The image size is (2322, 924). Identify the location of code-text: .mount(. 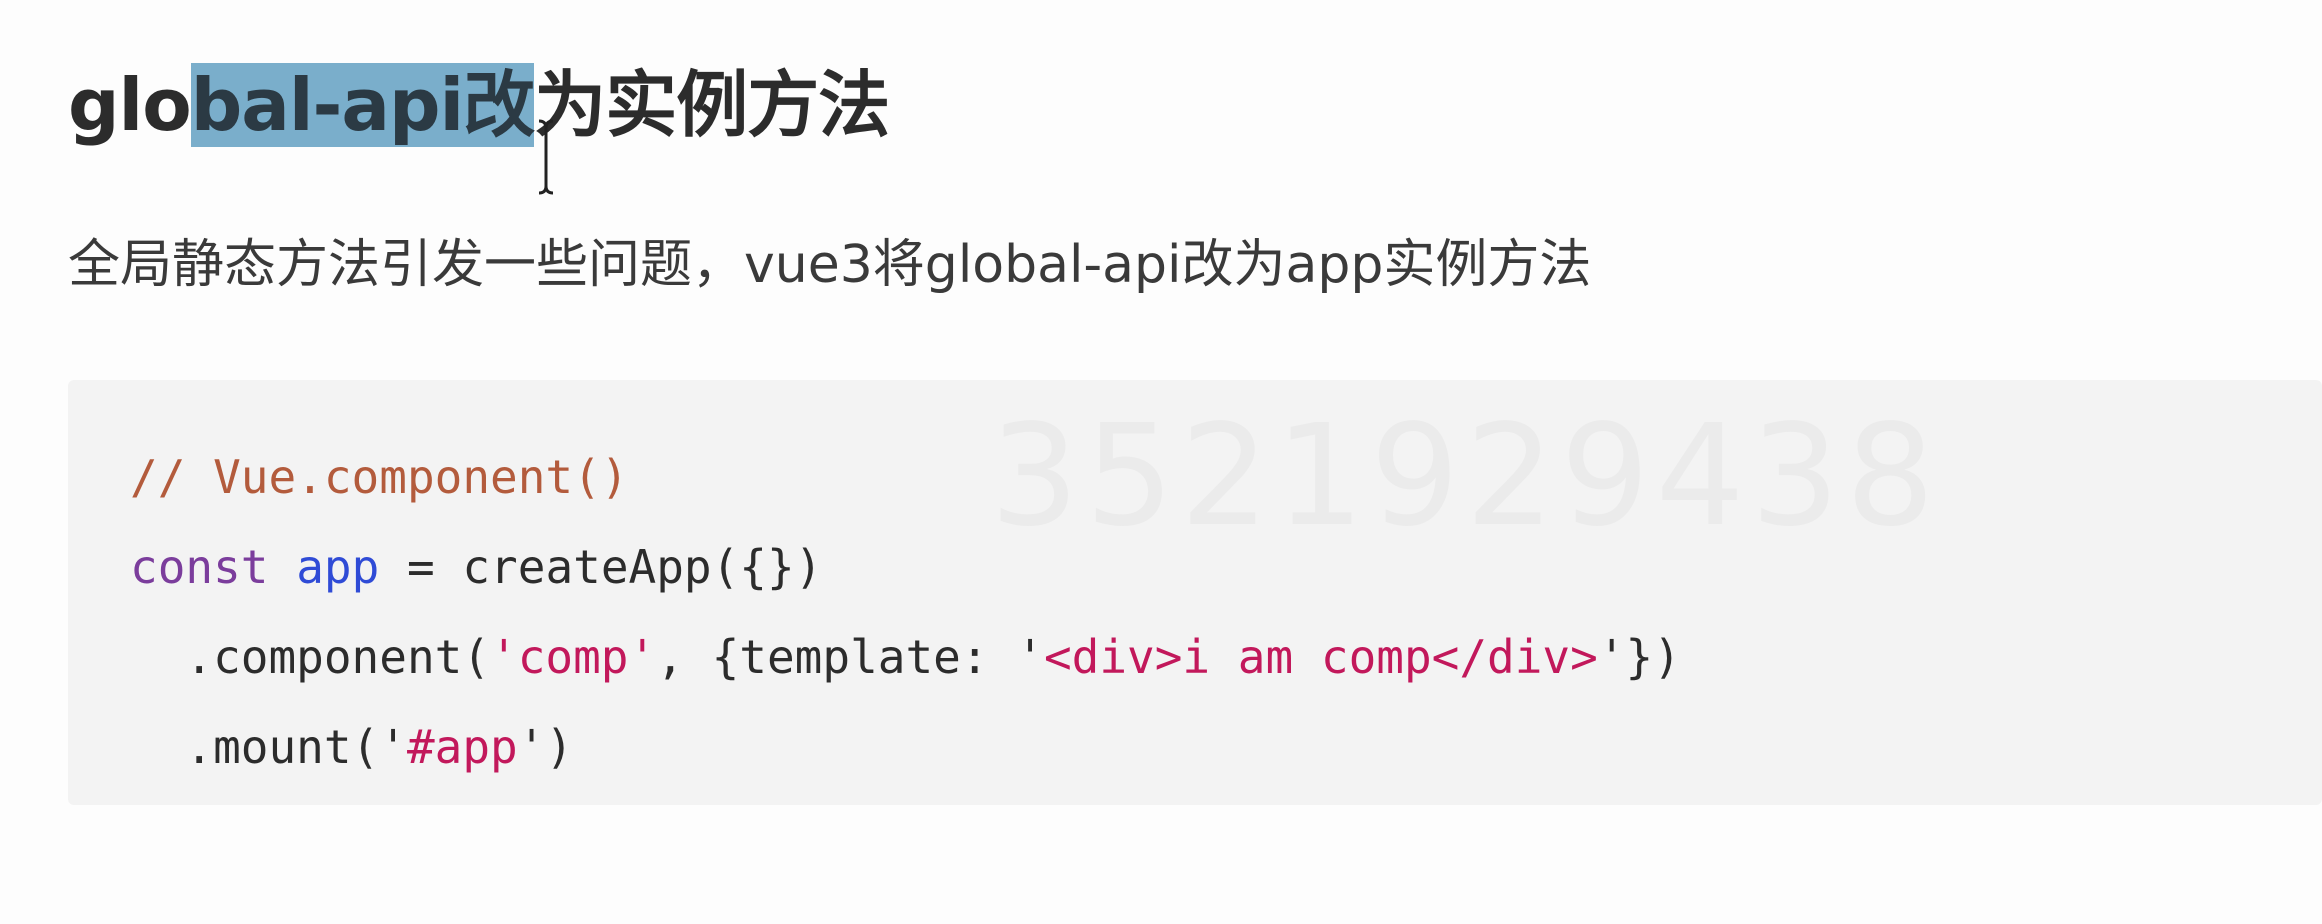
(255, 747).